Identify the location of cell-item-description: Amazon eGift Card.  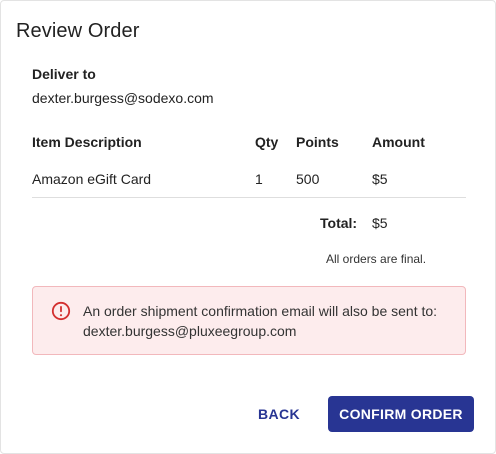
(92, 179).